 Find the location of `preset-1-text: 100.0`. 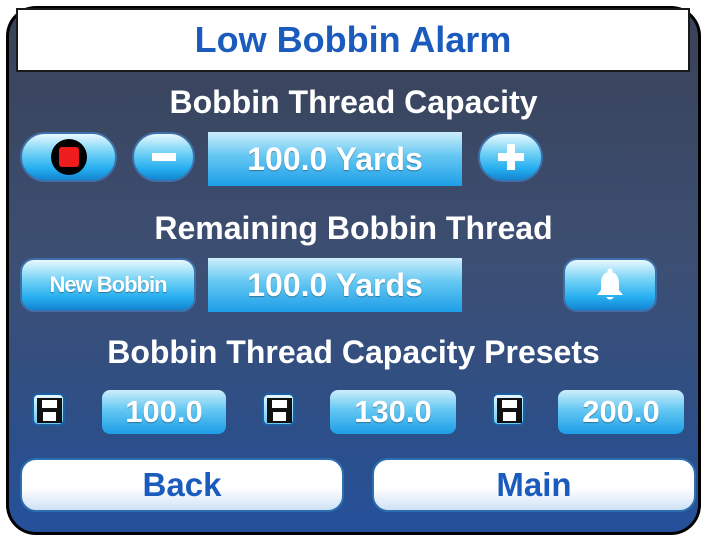

preset-1-text: 100.0 is located at coordinates (164, 411).